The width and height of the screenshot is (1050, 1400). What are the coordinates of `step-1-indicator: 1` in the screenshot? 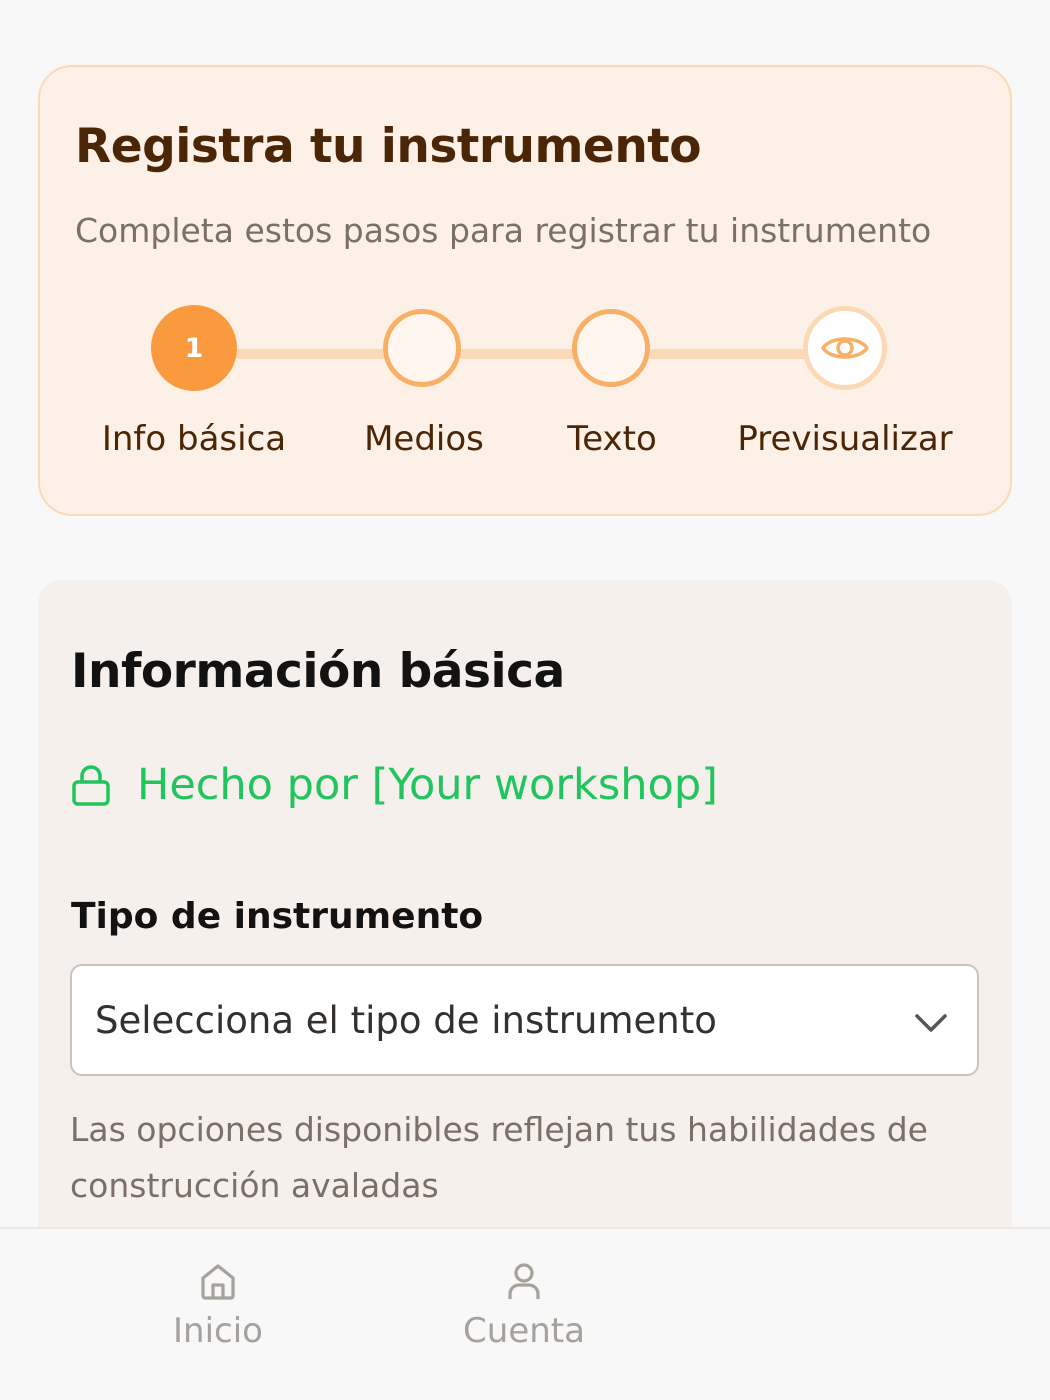 It's located at (194, 348).